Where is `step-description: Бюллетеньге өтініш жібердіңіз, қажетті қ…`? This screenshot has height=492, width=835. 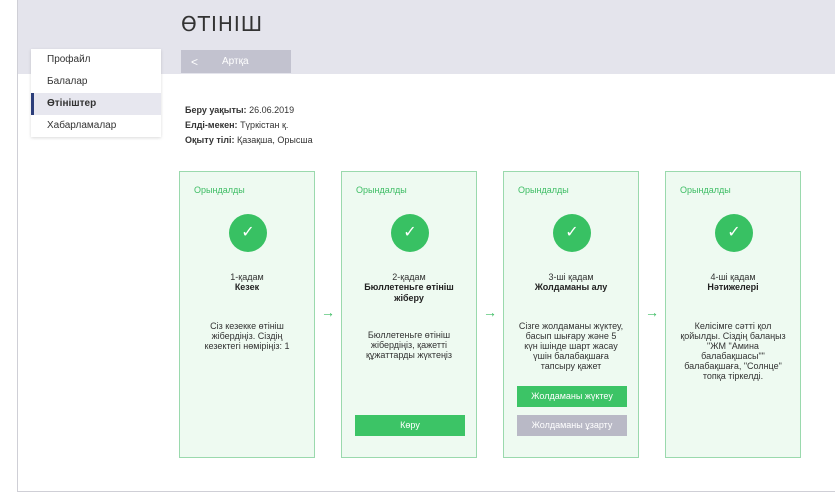
step-description: Бюллетеньге өтініш жібердіңіз, қажетті қ… is located at coordinates (409, 345).